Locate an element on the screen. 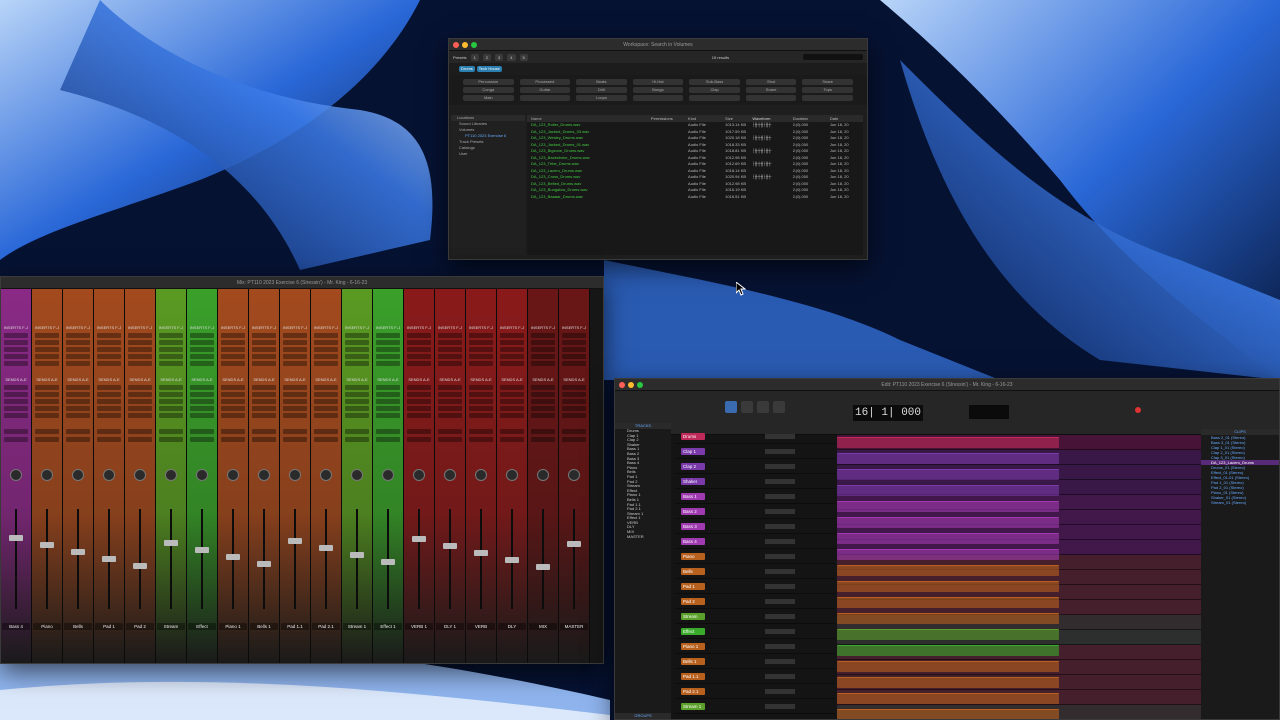 Image resolution: width=1280 pixels, height=720 pixels. track-name: Pad 1.1 is located at coordinates (295, 626).